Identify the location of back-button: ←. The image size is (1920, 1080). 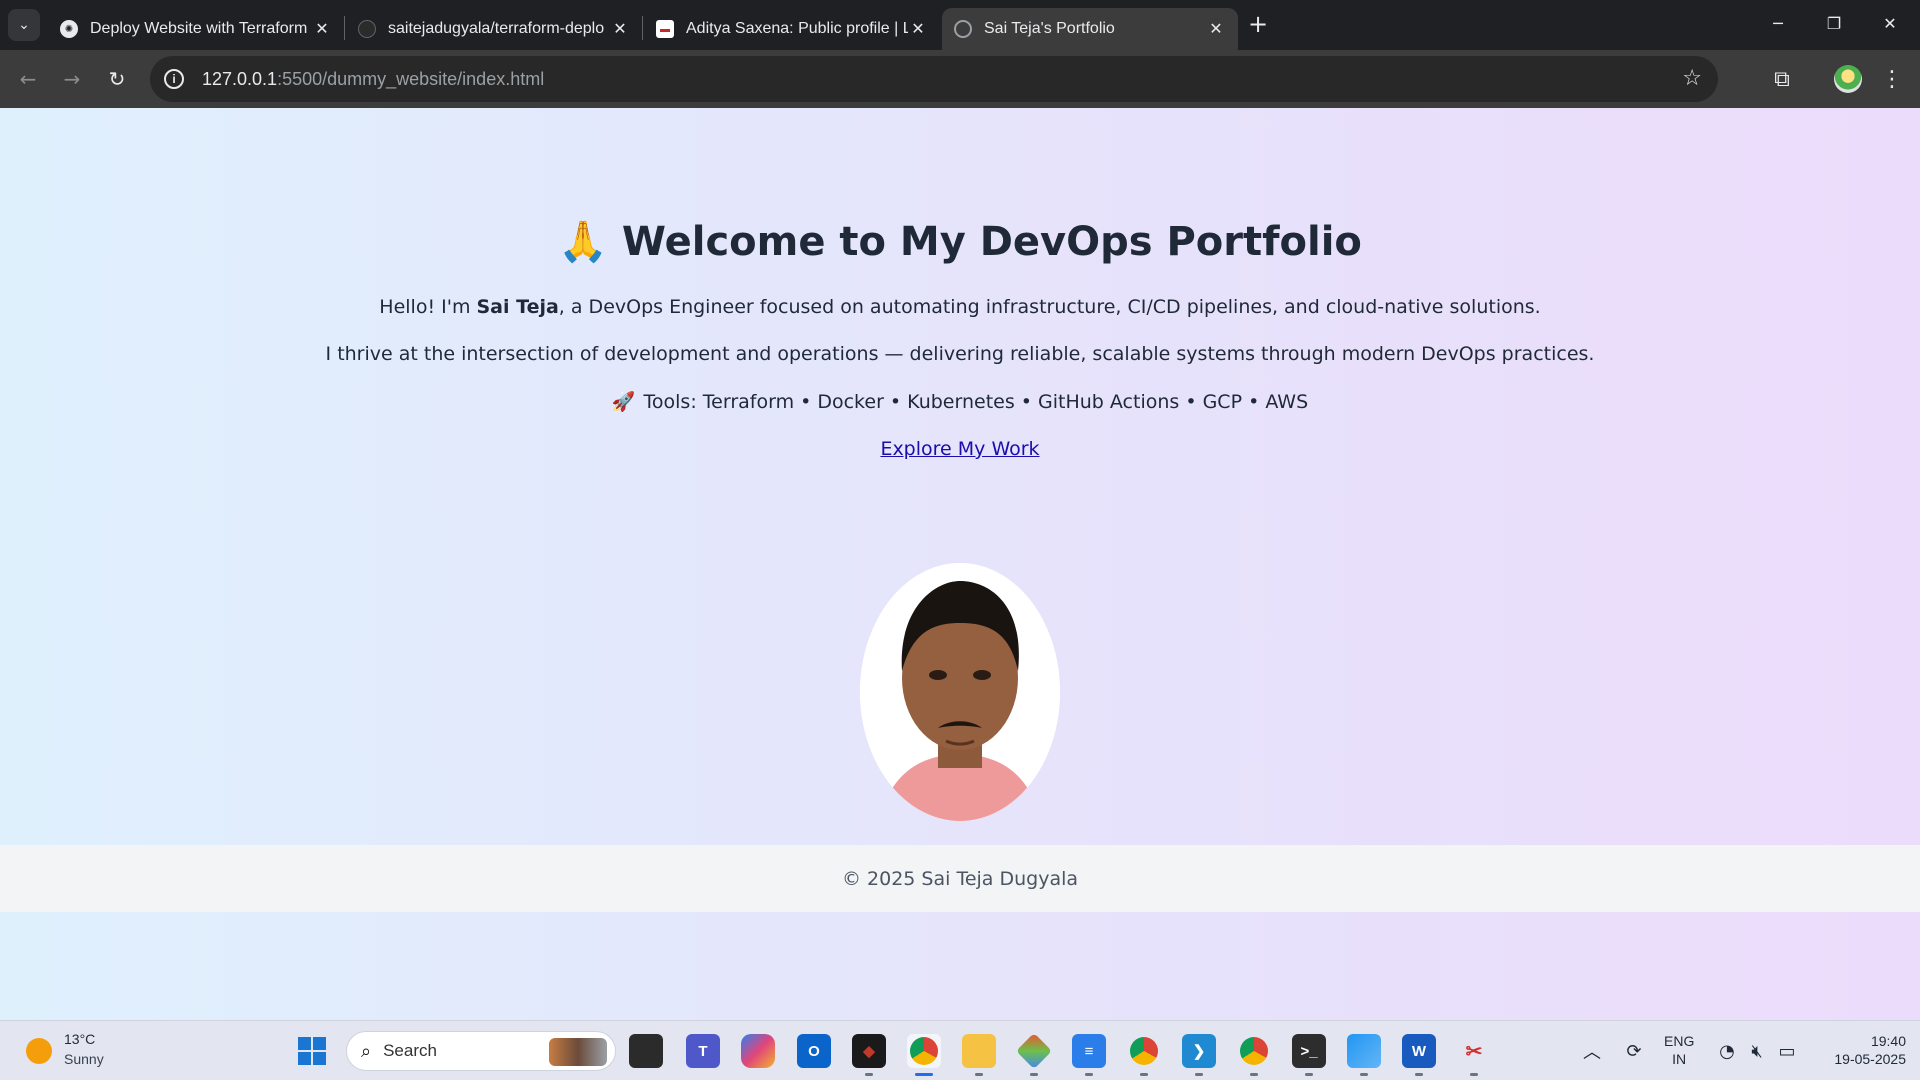
(28, 79).